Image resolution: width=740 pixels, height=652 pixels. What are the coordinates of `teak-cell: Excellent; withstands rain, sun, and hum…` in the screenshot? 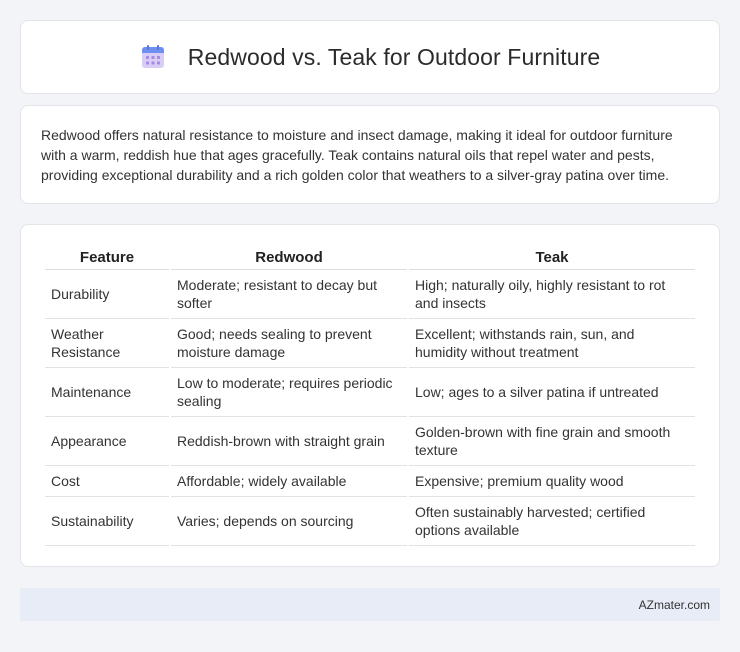 It's located at (552, 343).